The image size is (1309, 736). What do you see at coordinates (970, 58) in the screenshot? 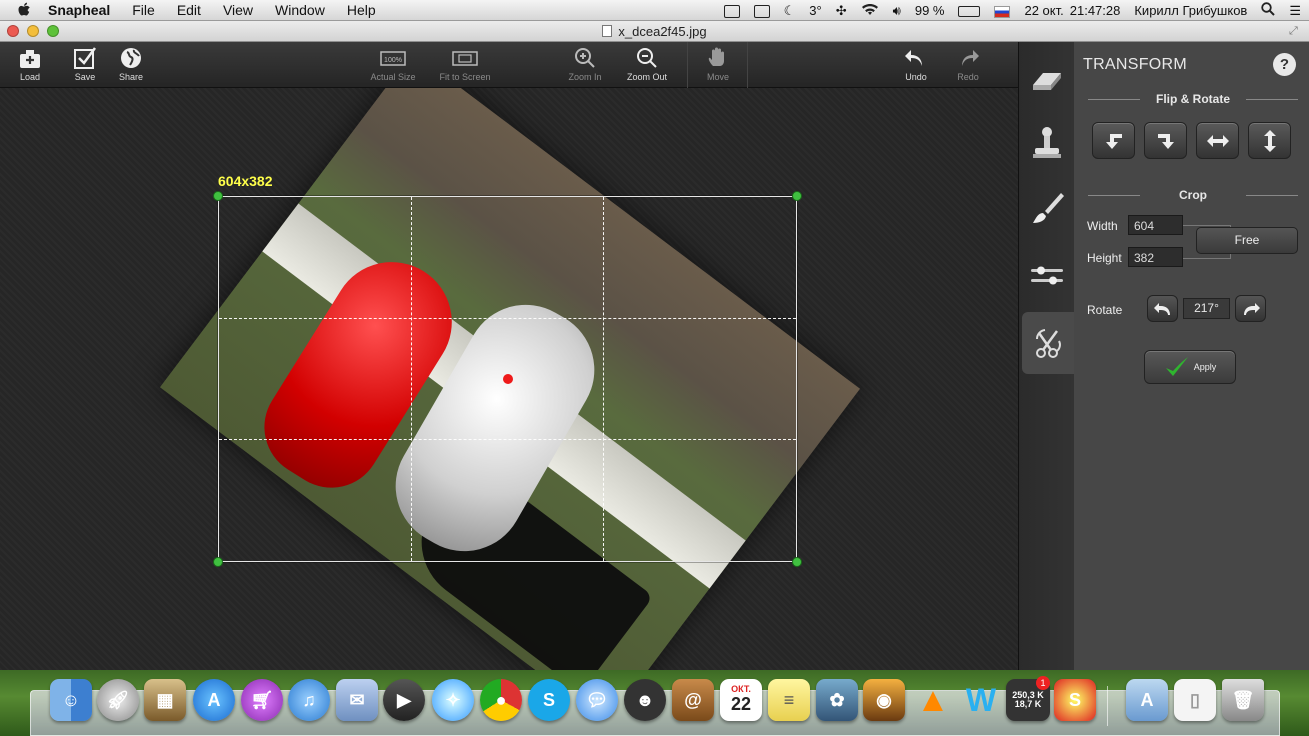
I see `redo-icon` at bounding box center [970, 58].